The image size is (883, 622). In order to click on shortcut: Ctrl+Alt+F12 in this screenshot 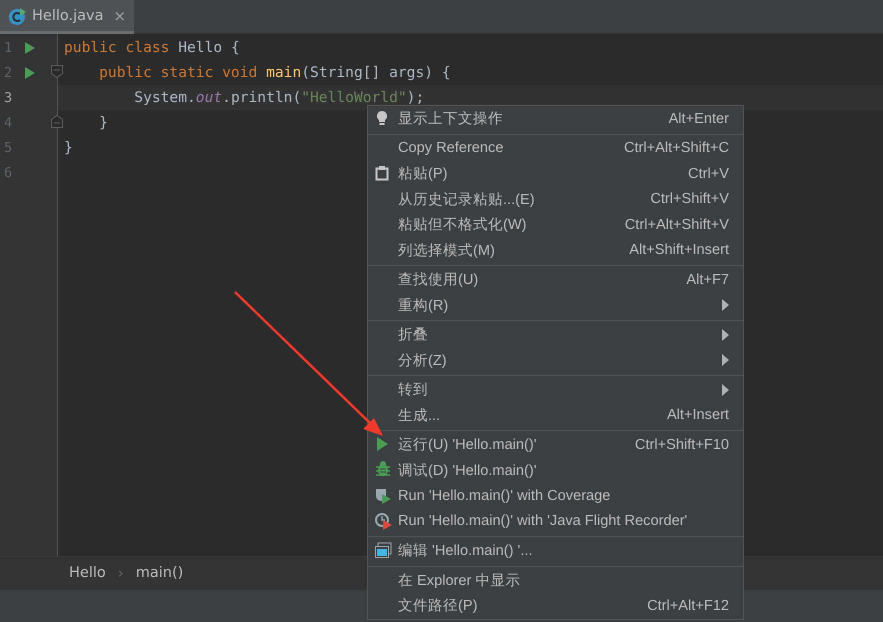, I will do `click(688, 606)`.